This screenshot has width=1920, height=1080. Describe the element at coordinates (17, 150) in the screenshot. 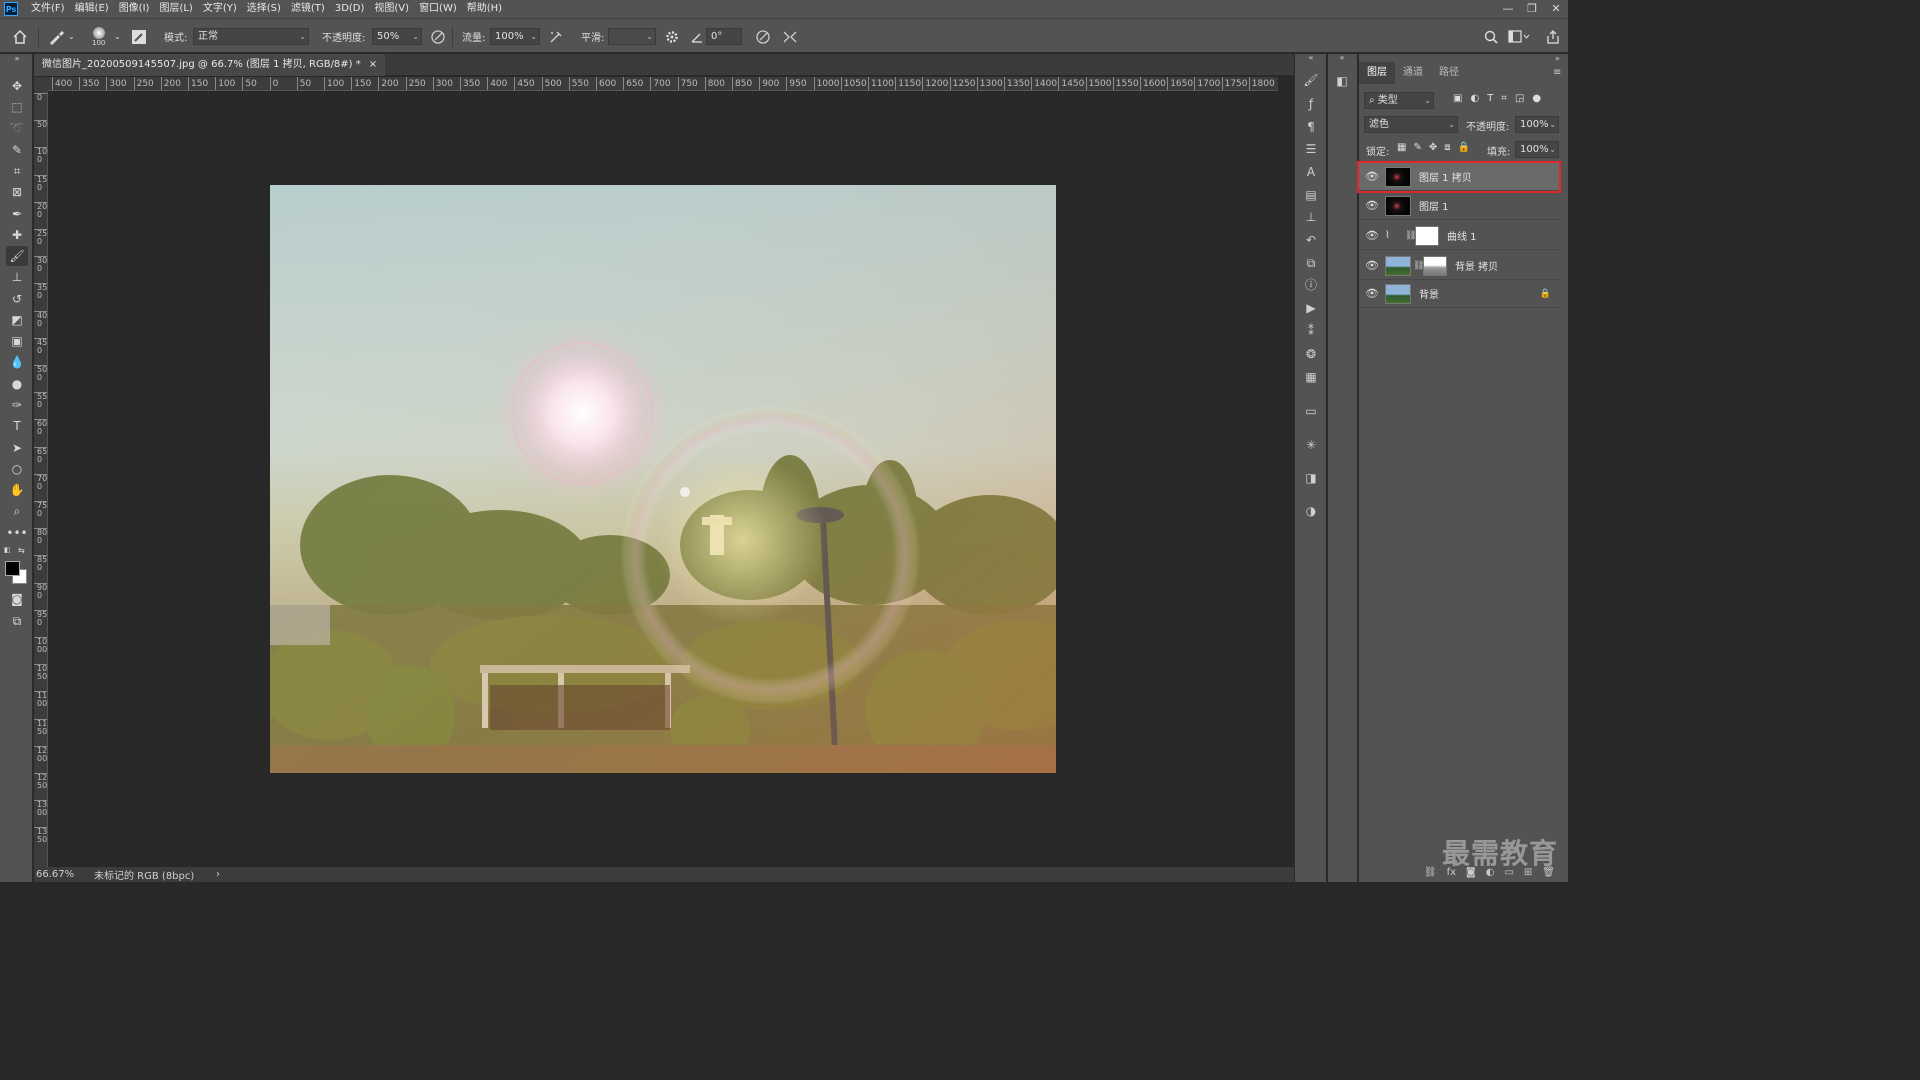

I see `quick-select-icon: ✎` at that location.